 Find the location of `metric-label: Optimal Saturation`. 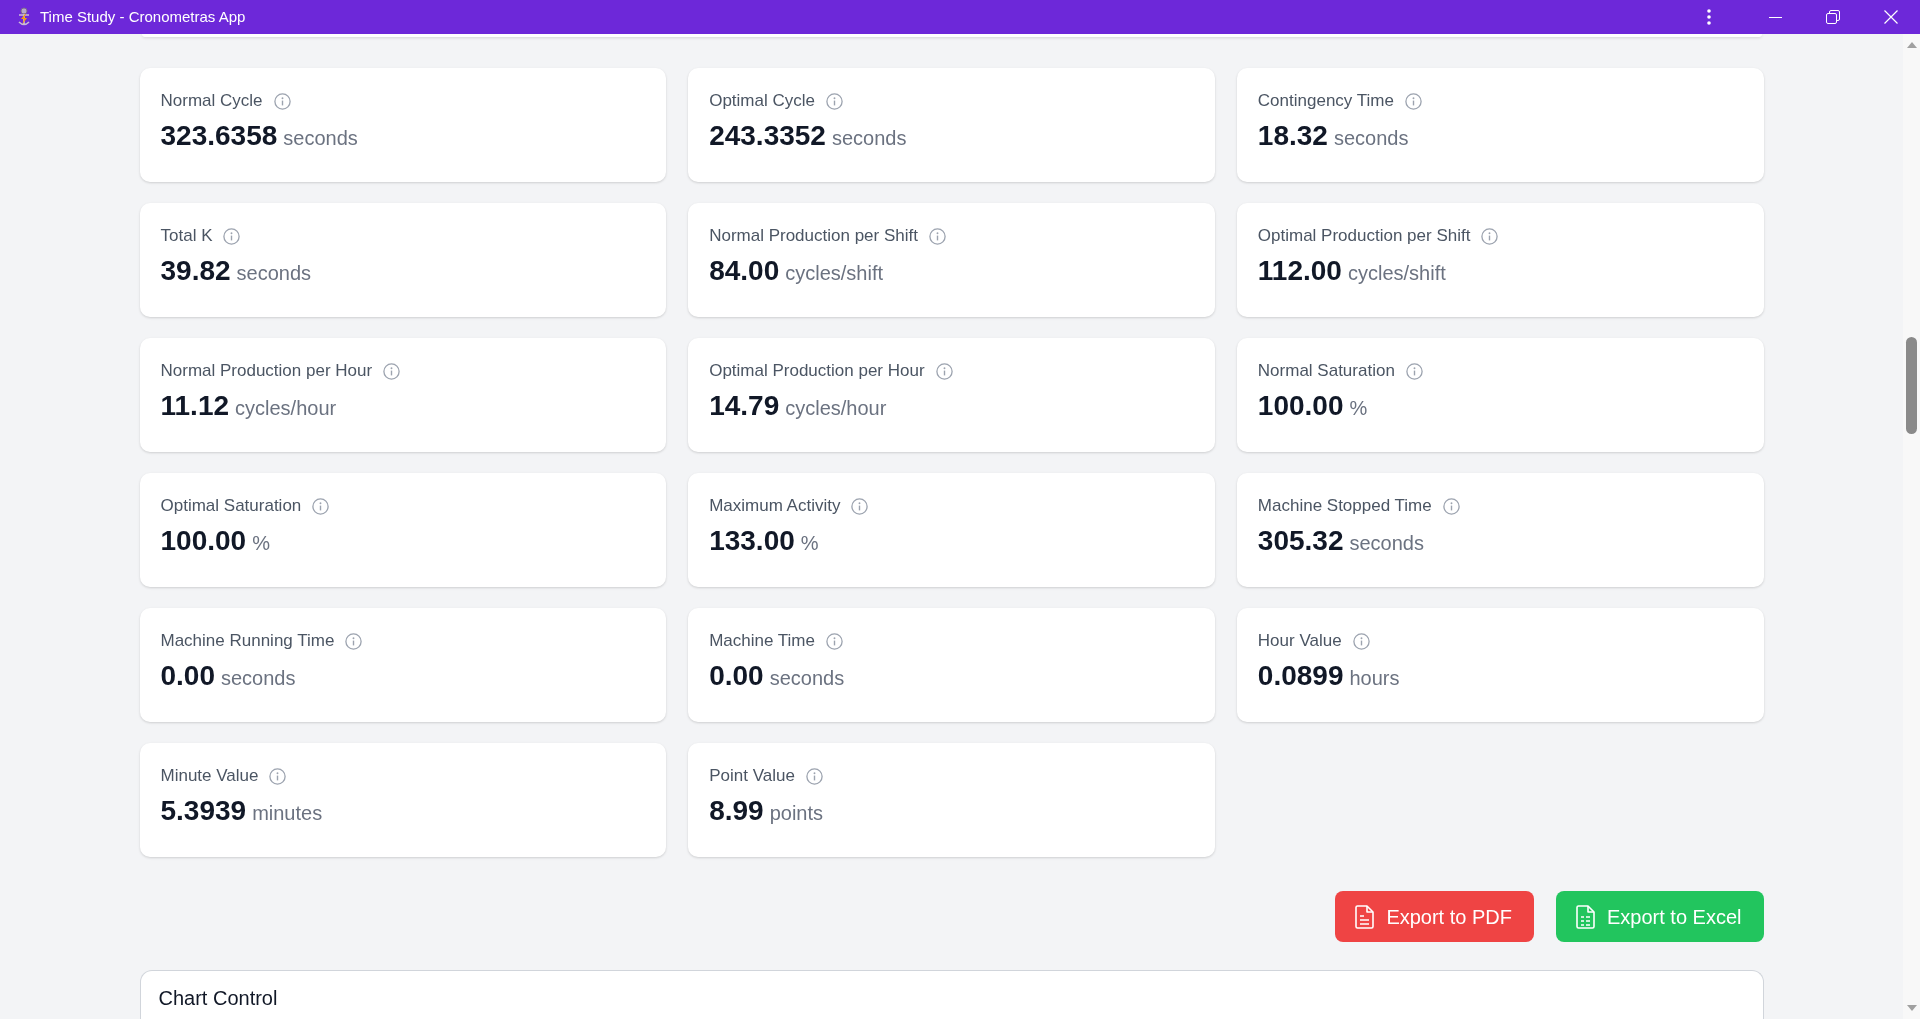

metric-label: Optimal Saturation is located at coordinates (231, 506).